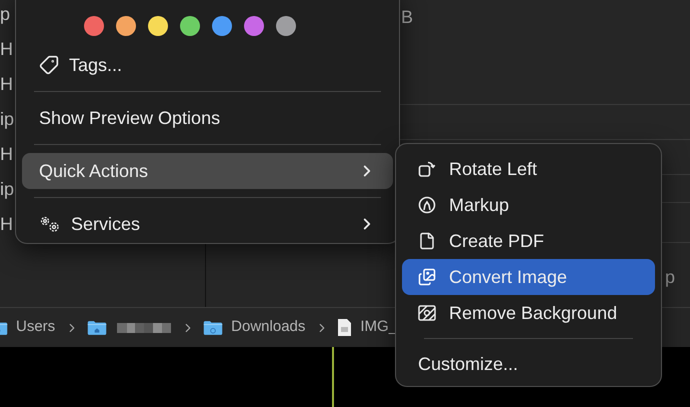 This screenshot has height=407, width=690. Describe the element at coordinates (268, 327) in the screenshot. I see `path-label: Downloads` at that location.